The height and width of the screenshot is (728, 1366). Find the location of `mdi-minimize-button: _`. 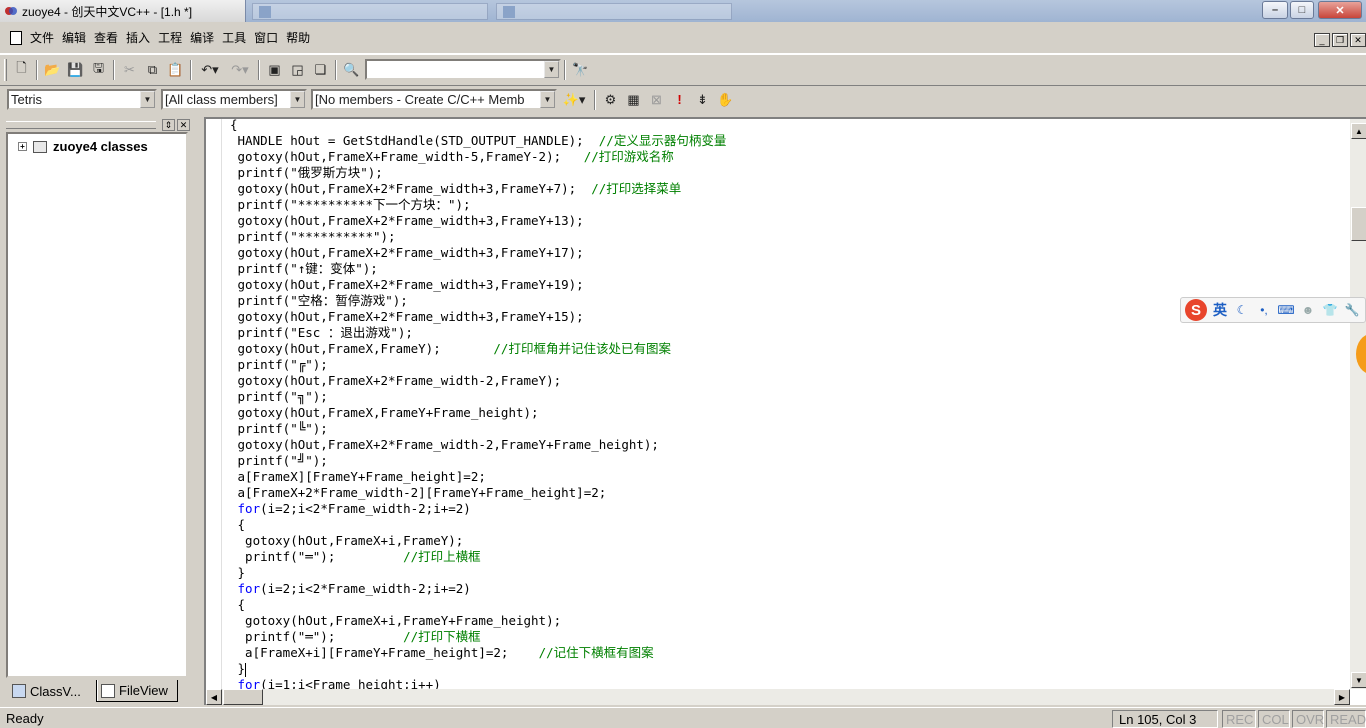

mdi-minimize-button: _ is located at coordinates (1322, 40).